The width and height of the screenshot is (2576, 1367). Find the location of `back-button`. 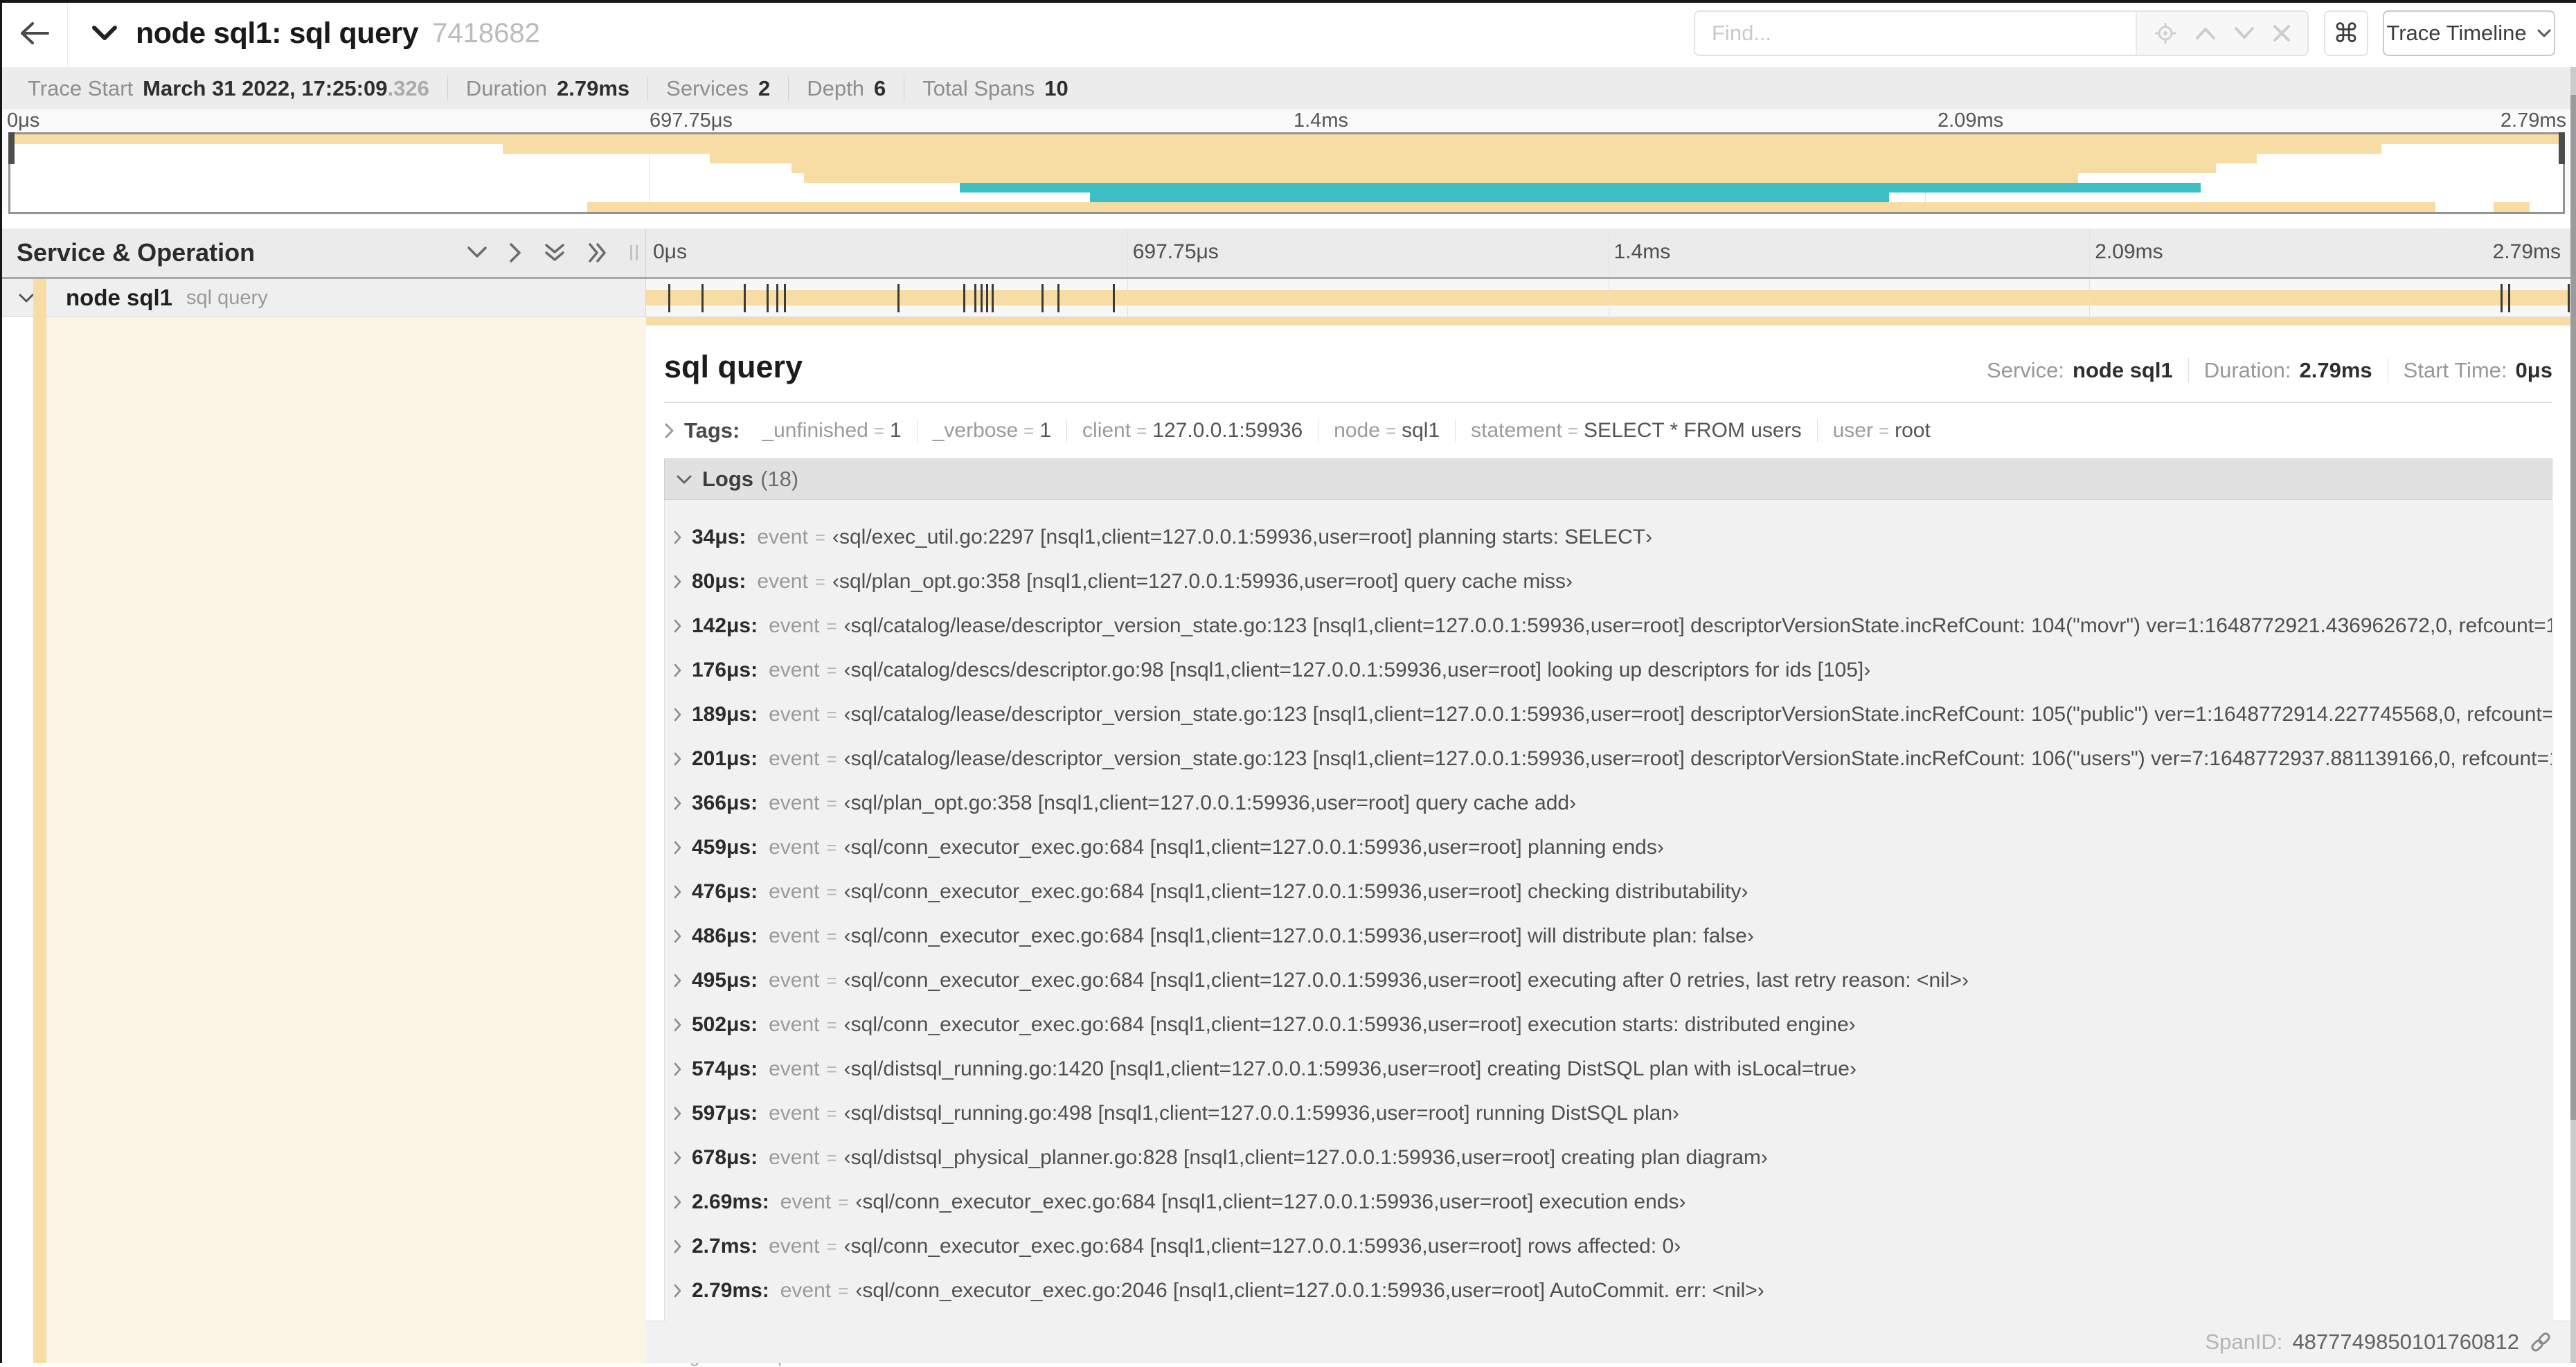

back-button is located at coordinates (34, 33).